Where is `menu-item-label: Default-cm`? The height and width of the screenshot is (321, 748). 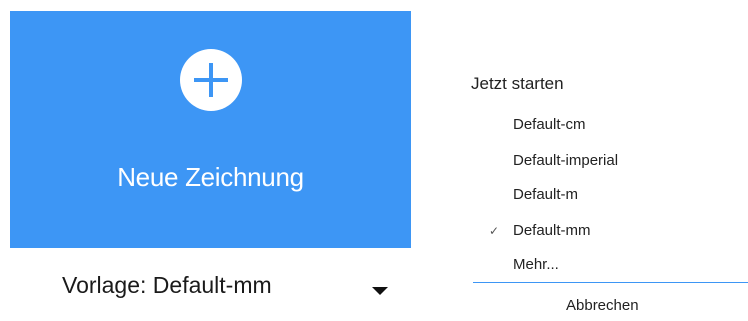
menu-item-label: Default-cm is located at coordinates (549, 124).